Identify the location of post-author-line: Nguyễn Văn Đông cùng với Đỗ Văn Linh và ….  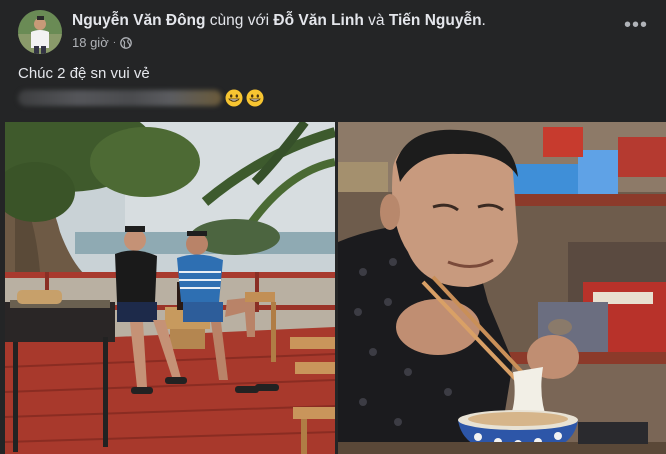
(279, 21).